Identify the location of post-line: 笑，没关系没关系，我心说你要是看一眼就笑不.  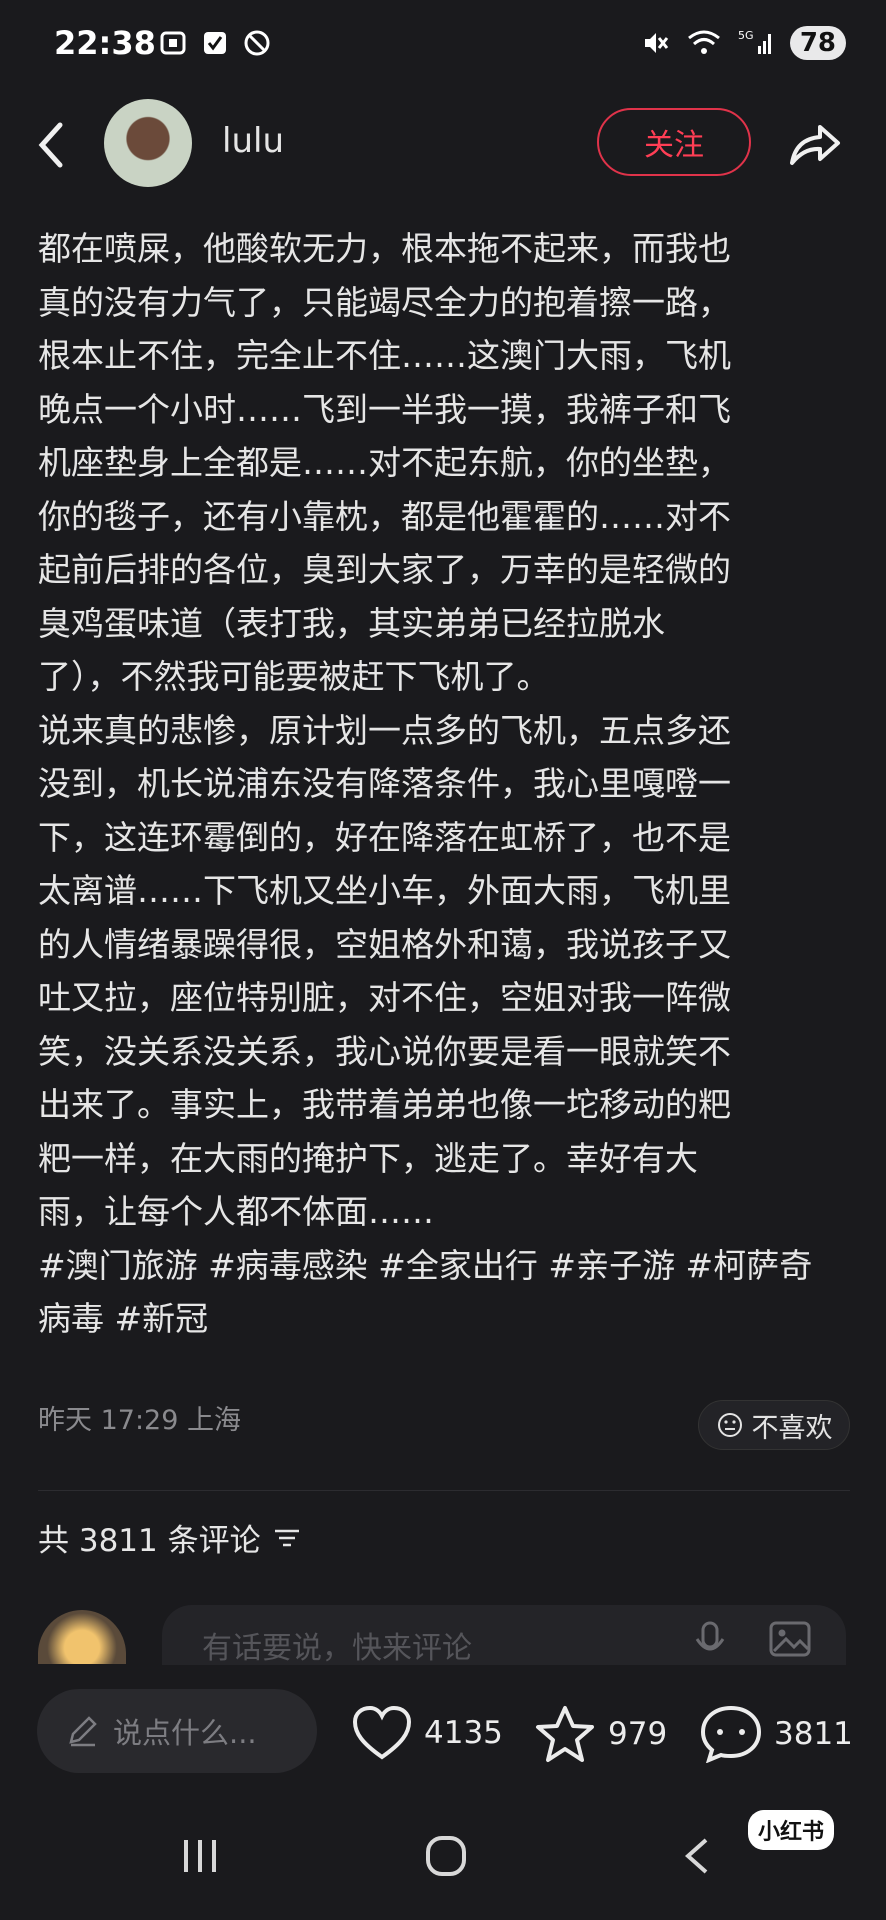
(384, 1051).